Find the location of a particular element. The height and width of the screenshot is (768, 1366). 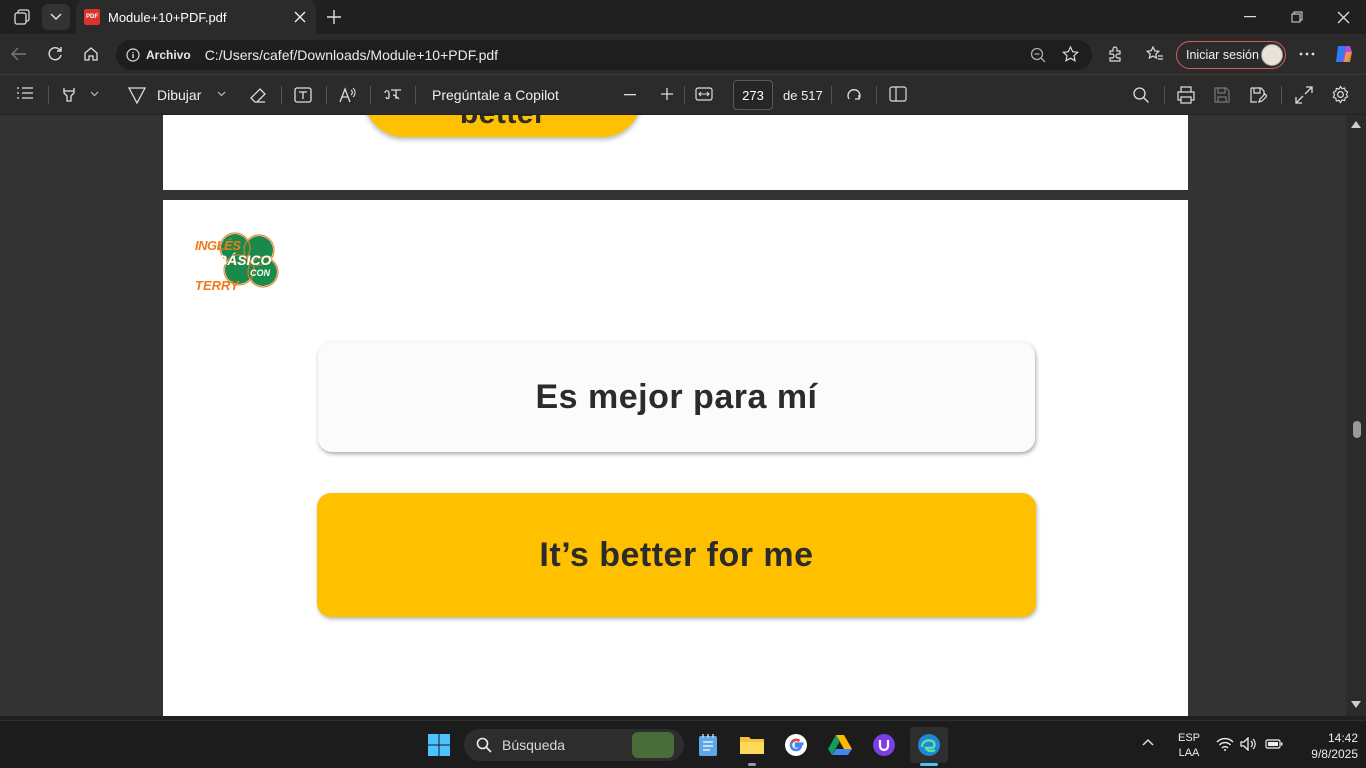

battery-icon is located at coordinates (1274, 744).